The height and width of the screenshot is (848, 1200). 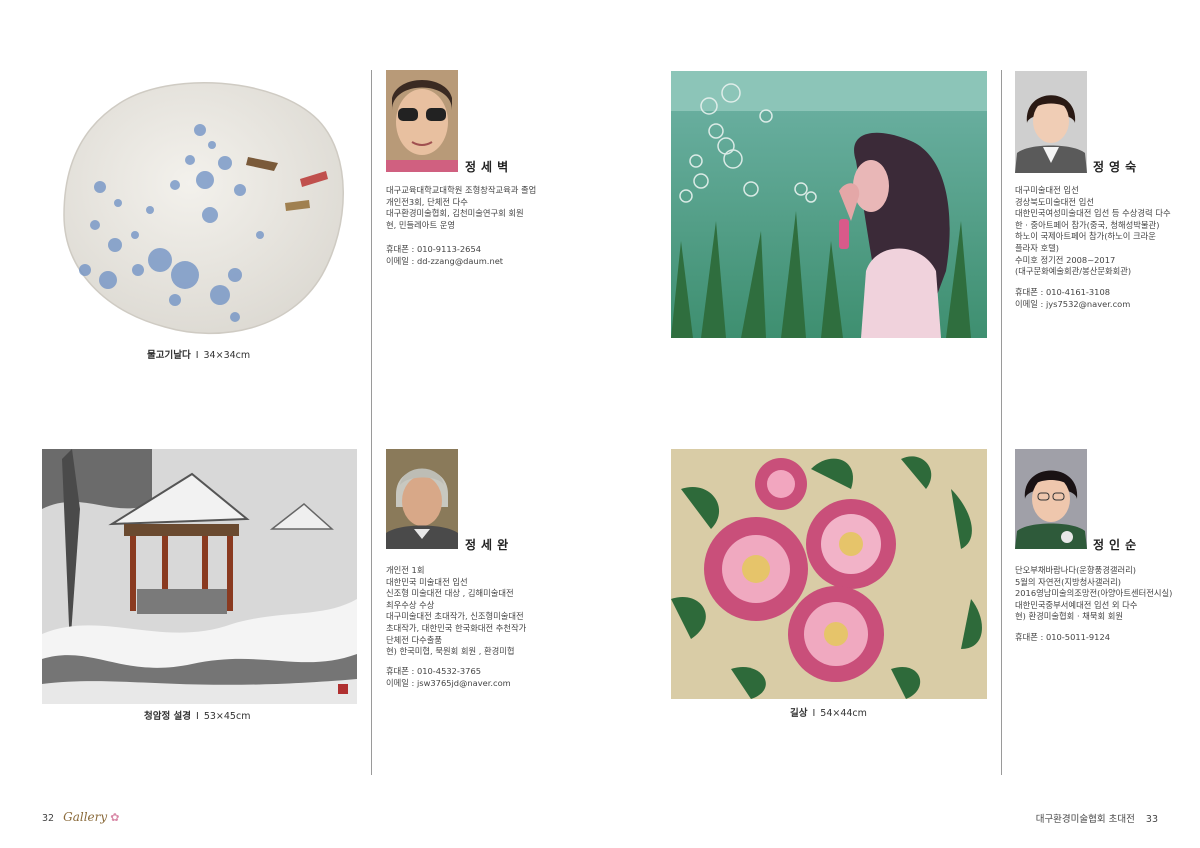 What do you see at coordinates (422, 499) in the screenshot?
I see `artist-portrait-jeong-sewan` at bounding box center [422, 499].